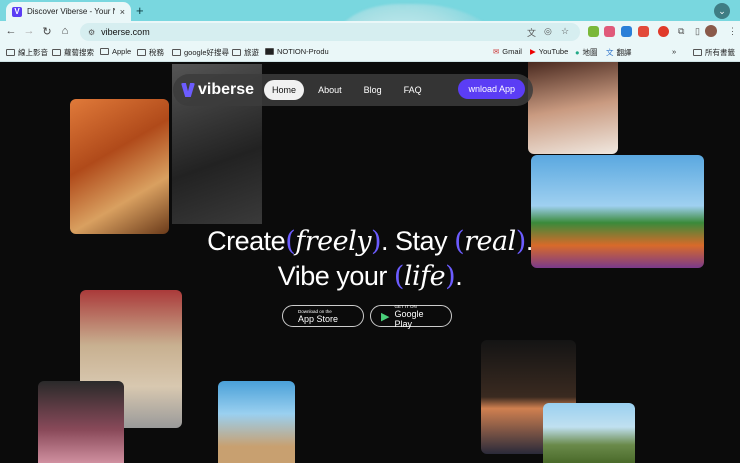  I want to click on tab-title: Discover Viberse - Your New, so click(71, 11).